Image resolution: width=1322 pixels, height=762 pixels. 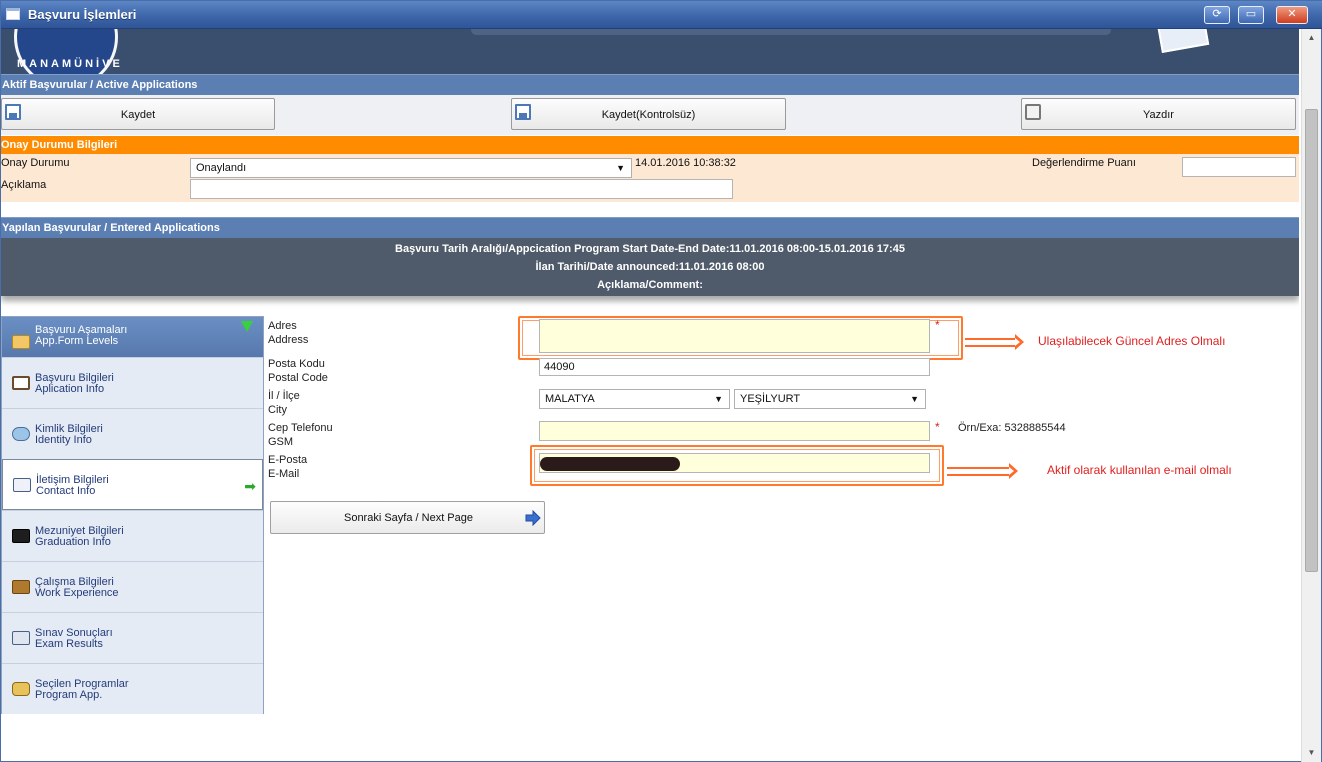 What do you see at coordinates (247, 326) in the screenshot?
I see `collapse-triangle-icon` at bounding box center [247, 326].